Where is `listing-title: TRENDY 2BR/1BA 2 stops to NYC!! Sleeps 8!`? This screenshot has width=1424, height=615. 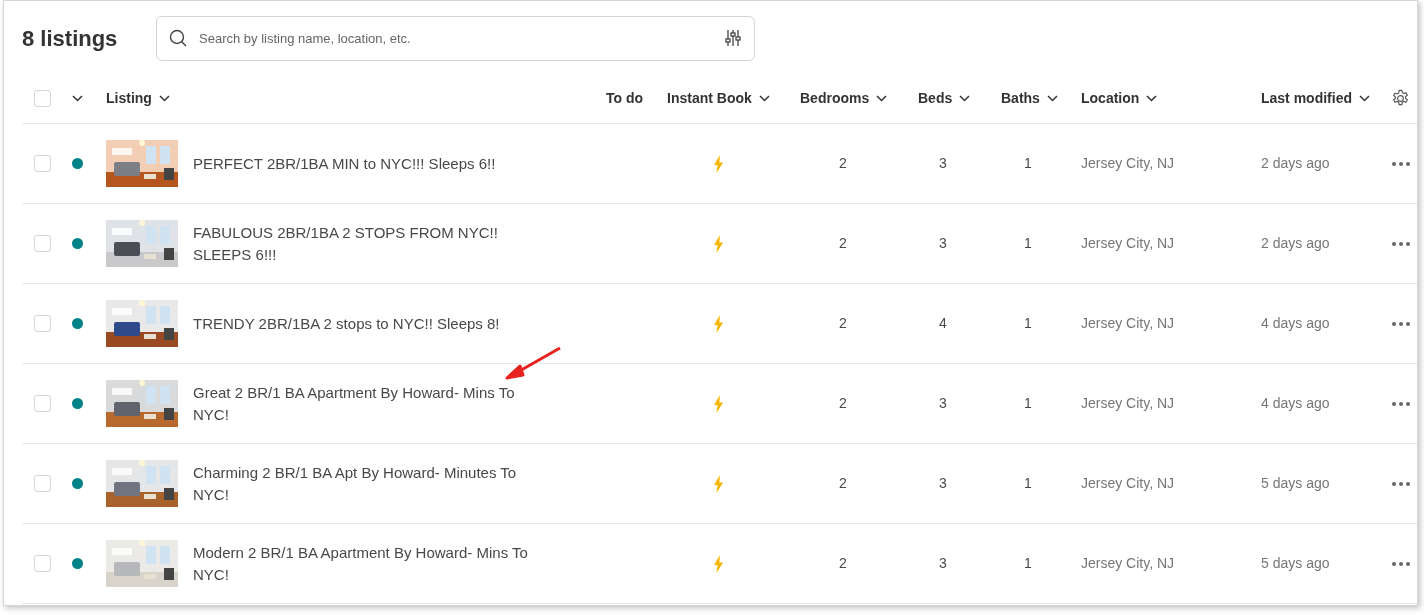
listing-title: TRENDY 2BR/1BA 2 stops to NYC!! Sleeps 8! is located at coordinates (370, 323).